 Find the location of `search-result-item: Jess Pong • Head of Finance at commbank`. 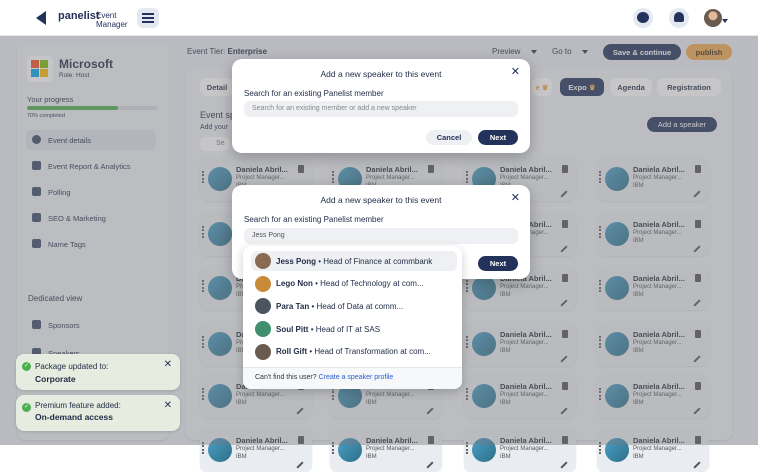

search-result-item: Jess Pong • Head of Finance at commbank is located at coordinates (354, 261).